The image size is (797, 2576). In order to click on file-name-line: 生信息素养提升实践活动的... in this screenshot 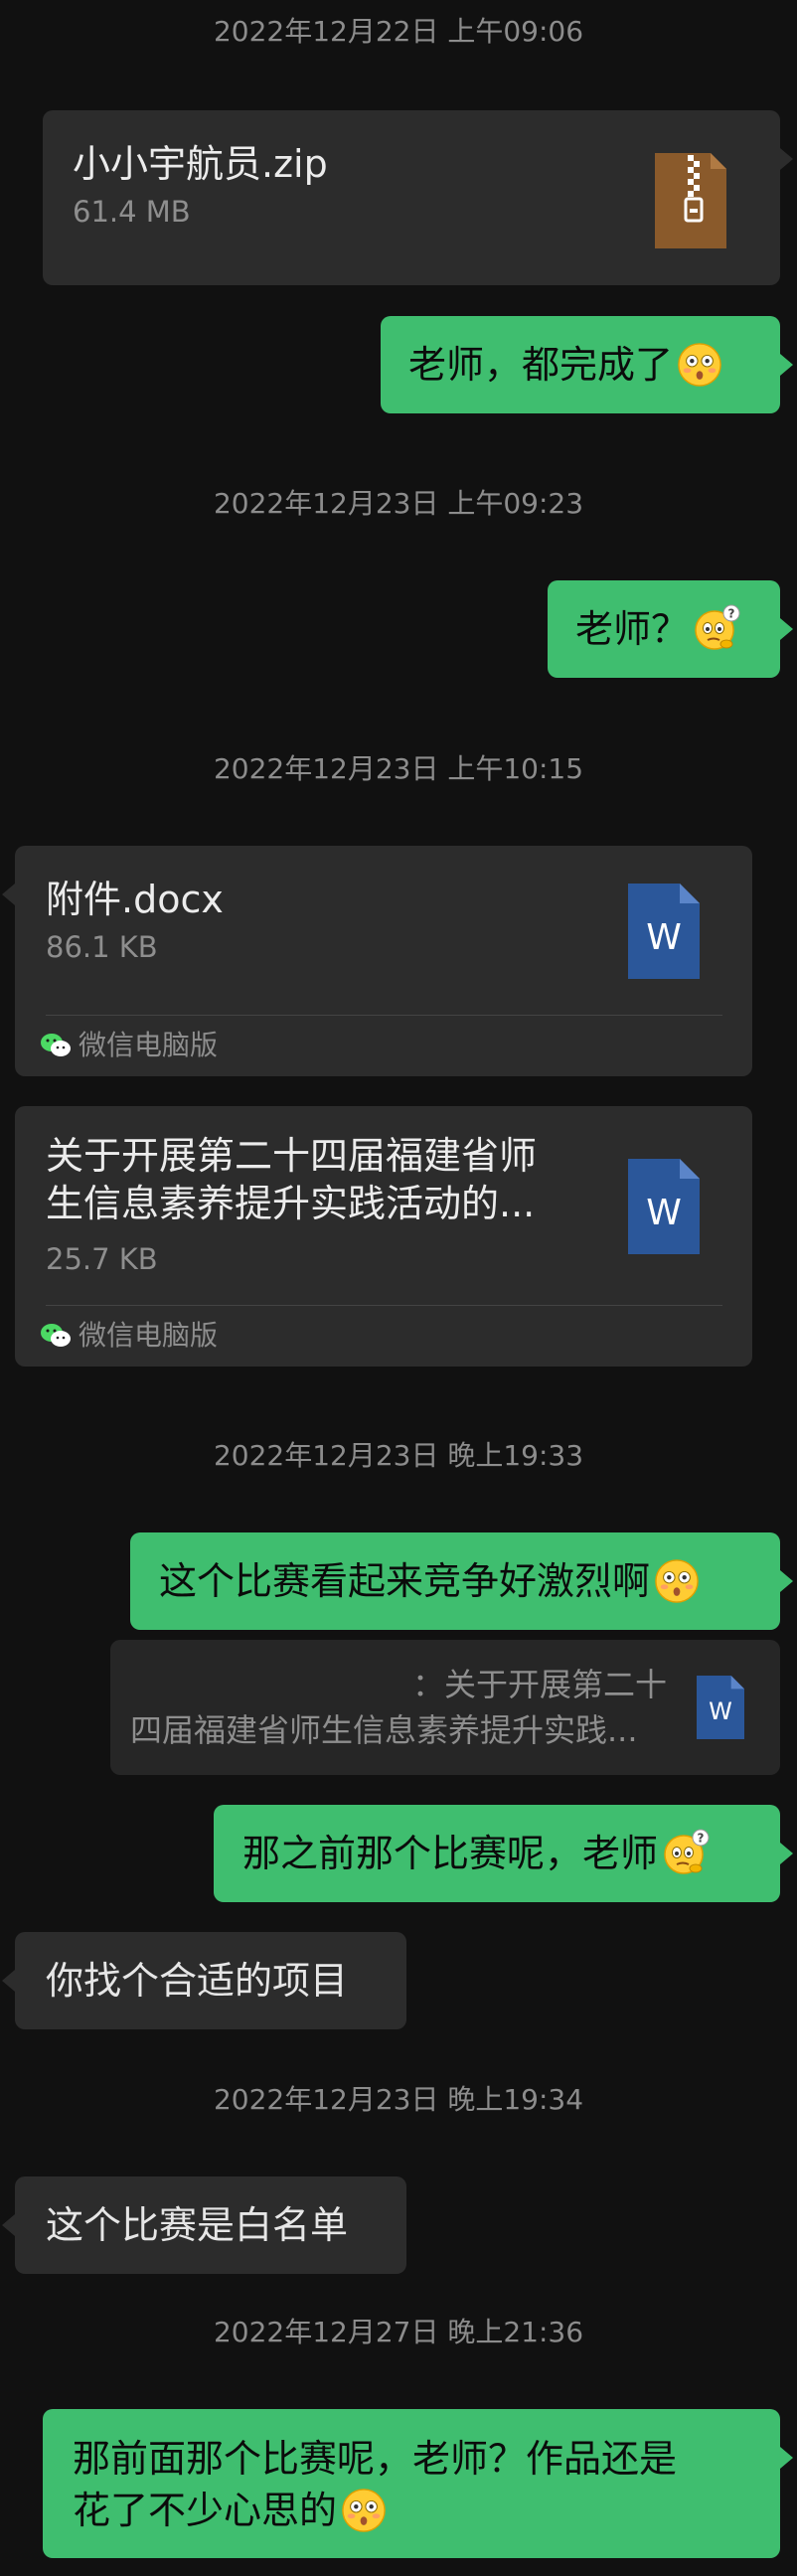, I will do `click(291, 1203)`.